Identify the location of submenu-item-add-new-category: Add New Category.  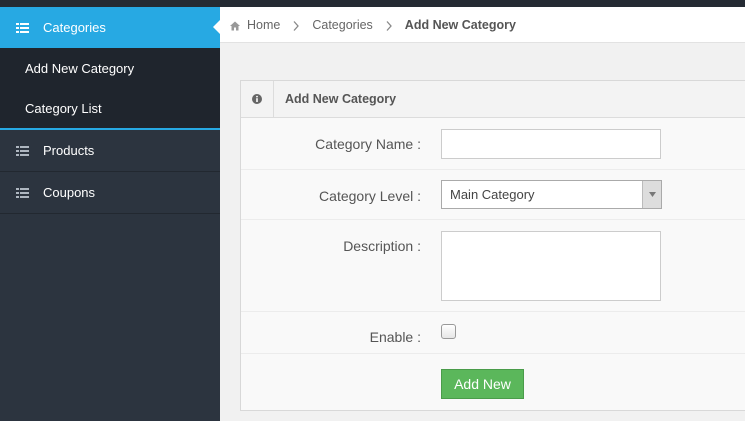
(110, 68).